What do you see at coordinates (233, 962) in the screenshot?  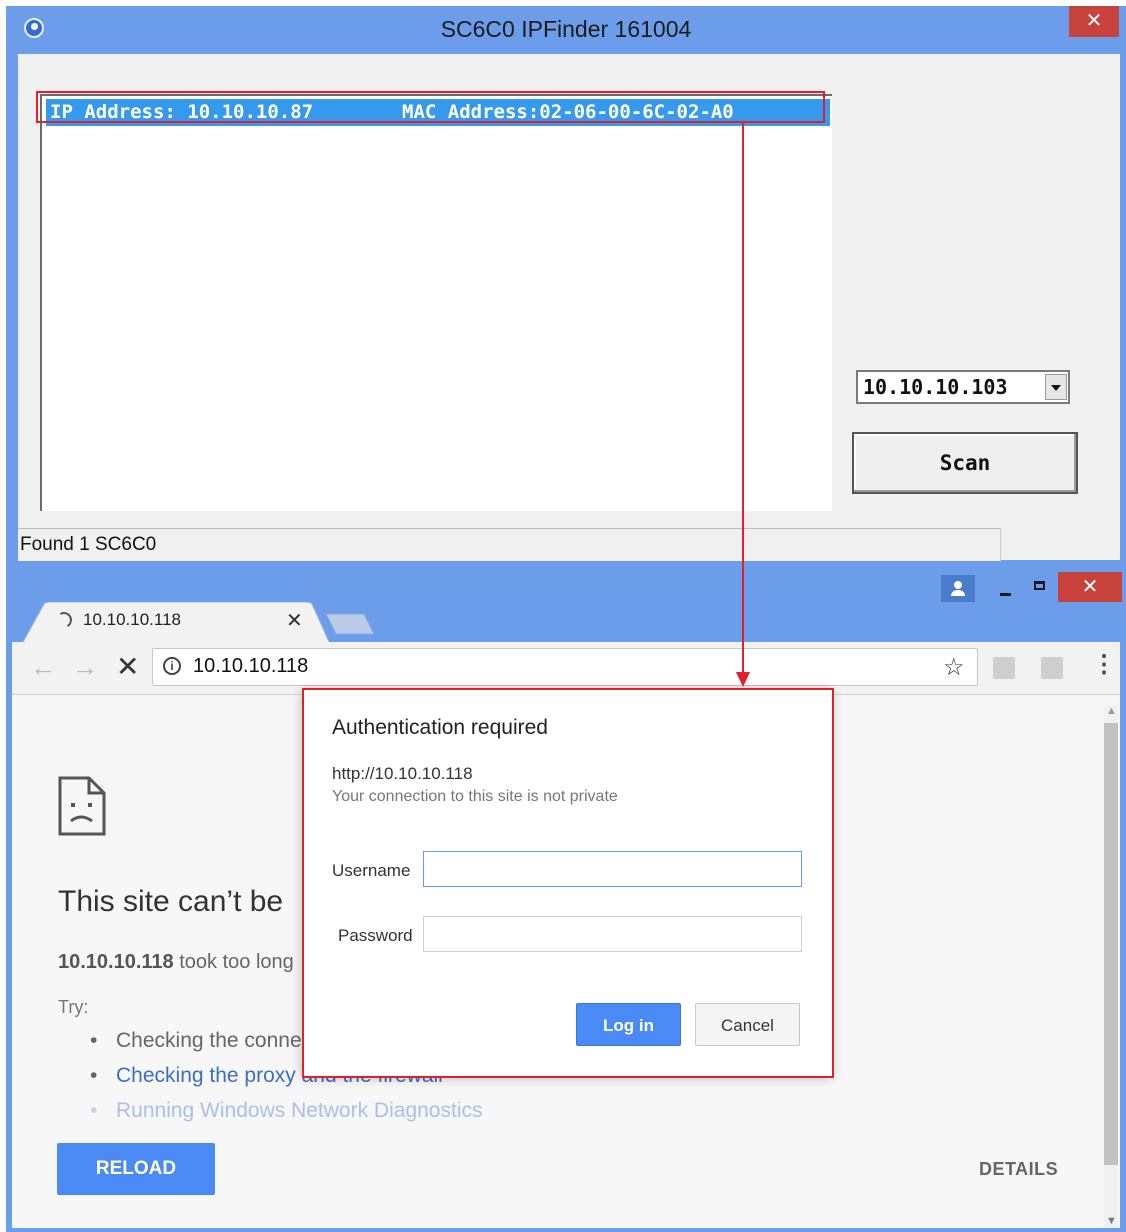 I see `error-detail-text: took too long` at bounding box center [233, 962].